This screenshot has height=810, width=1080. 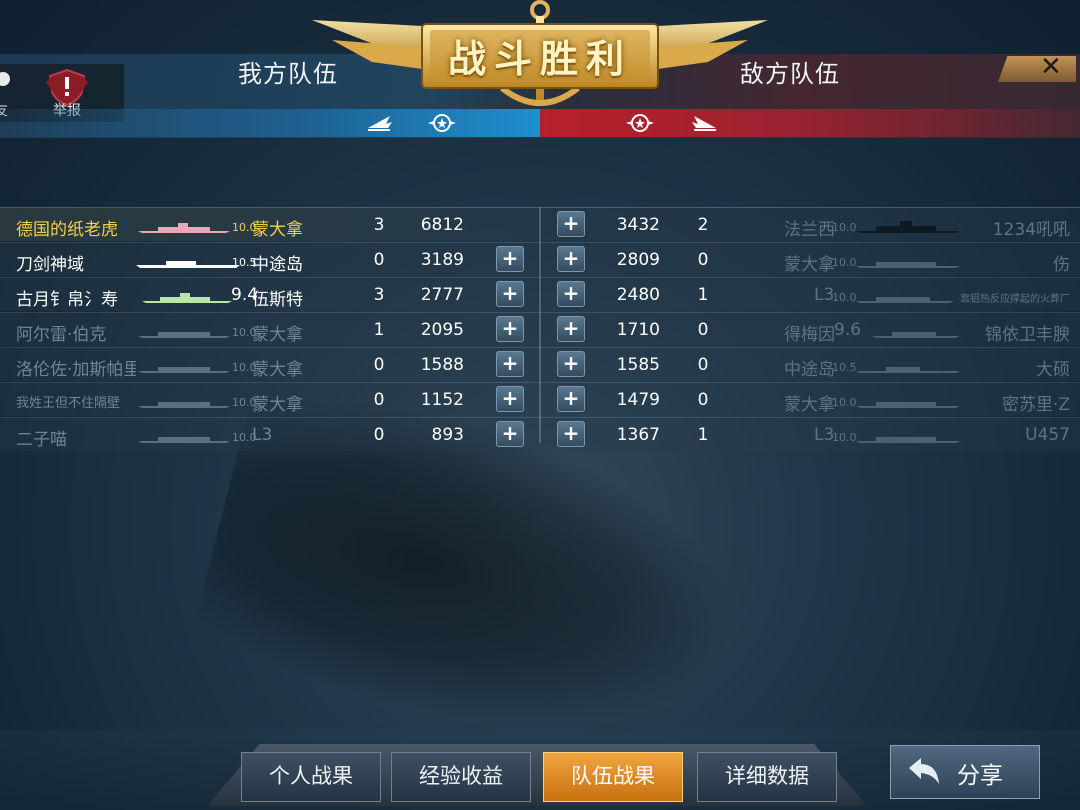 I want to click on enemy-ship-name: 法兰西, so click(x=809, y=230).